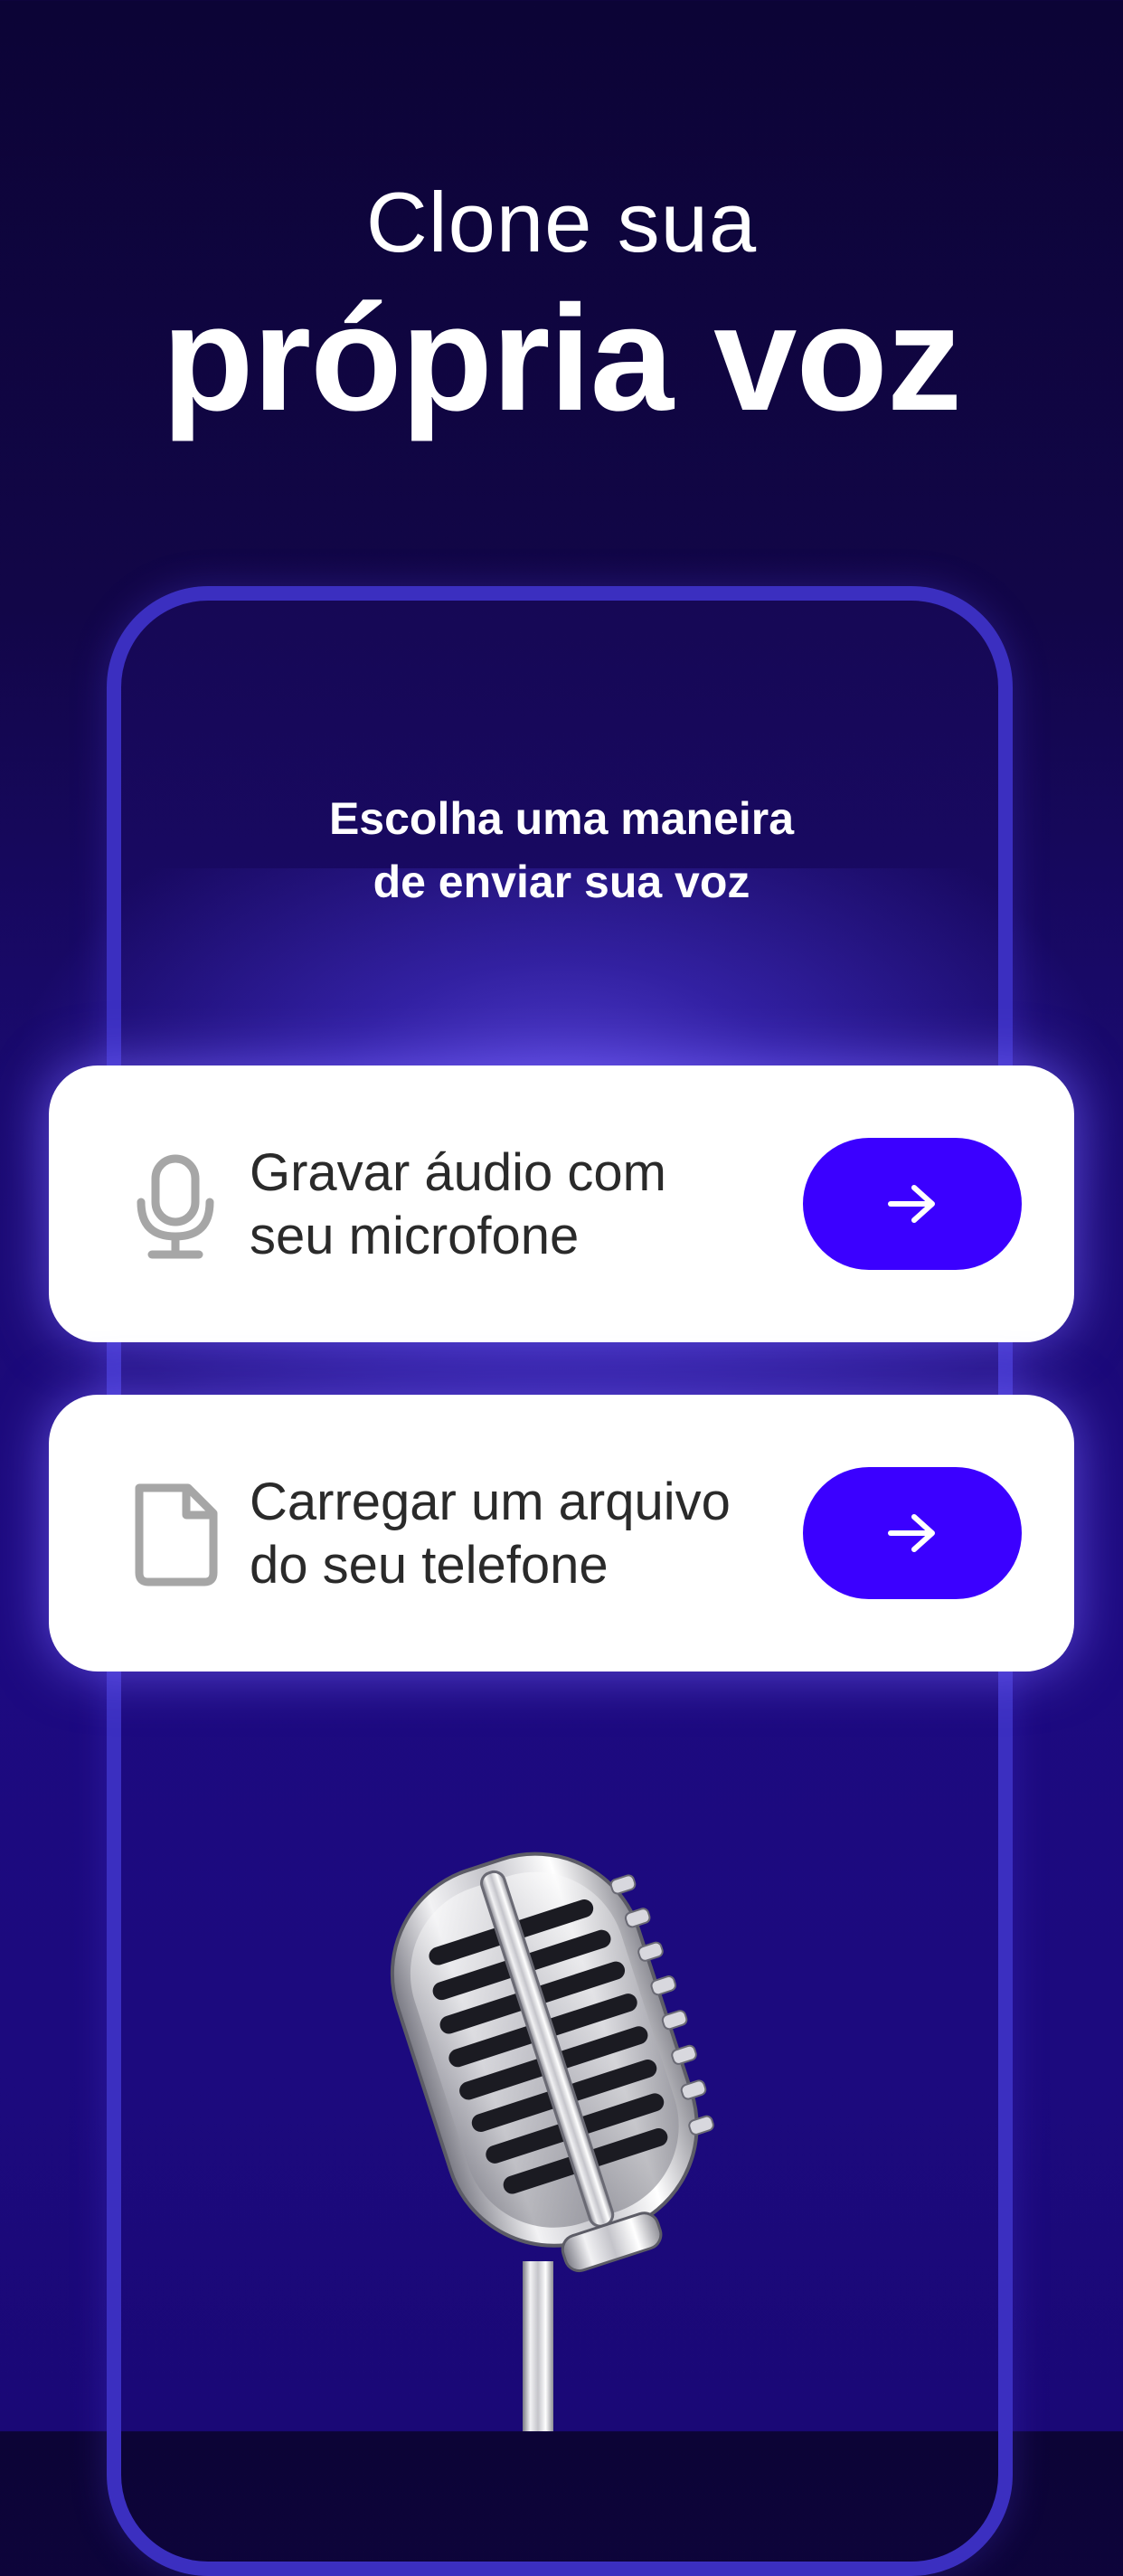  Describe the element at coordinates (458, 1172) in the screenshot. I see `option-record-label-line-1: Gravar áudio com` at that location.